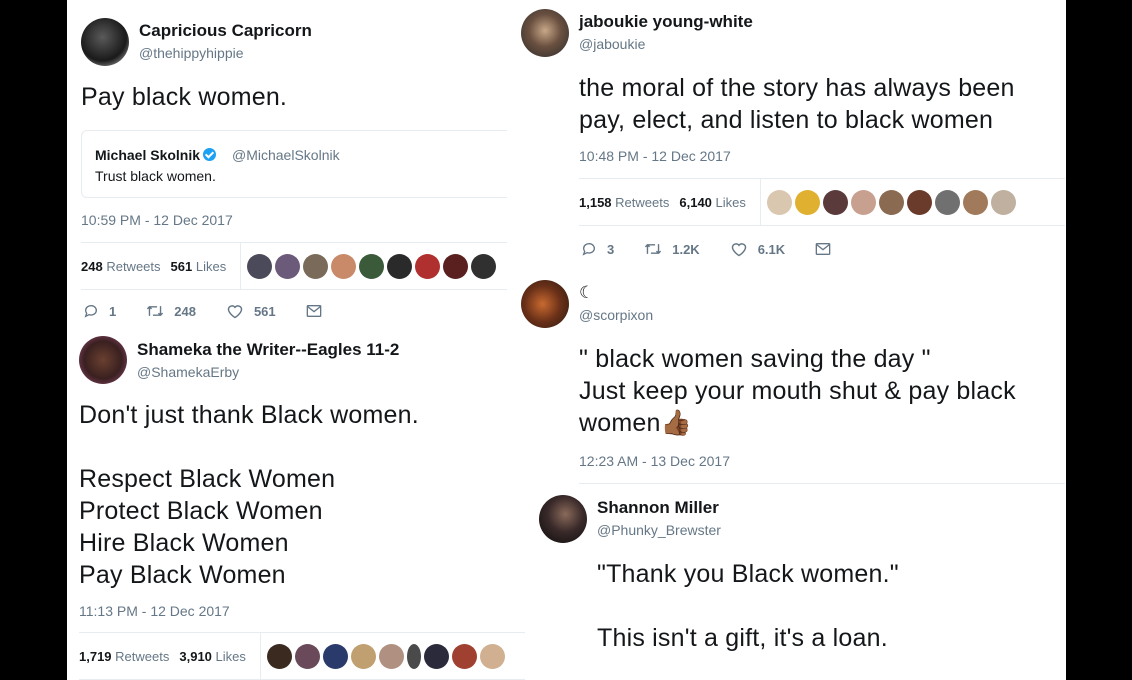 The height and width of the screenshot is (680, 1132). Describe the element at coordinates (676, 423) in the screenshot. I see `thumbs-up-emoji-icon: 👍🏾` at that location.